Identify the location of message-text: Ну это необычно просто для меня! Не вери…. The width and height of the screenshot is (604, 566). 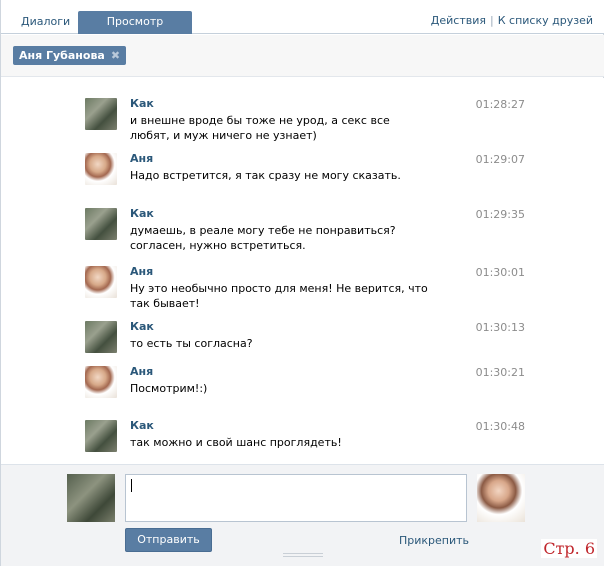
(279, 296).